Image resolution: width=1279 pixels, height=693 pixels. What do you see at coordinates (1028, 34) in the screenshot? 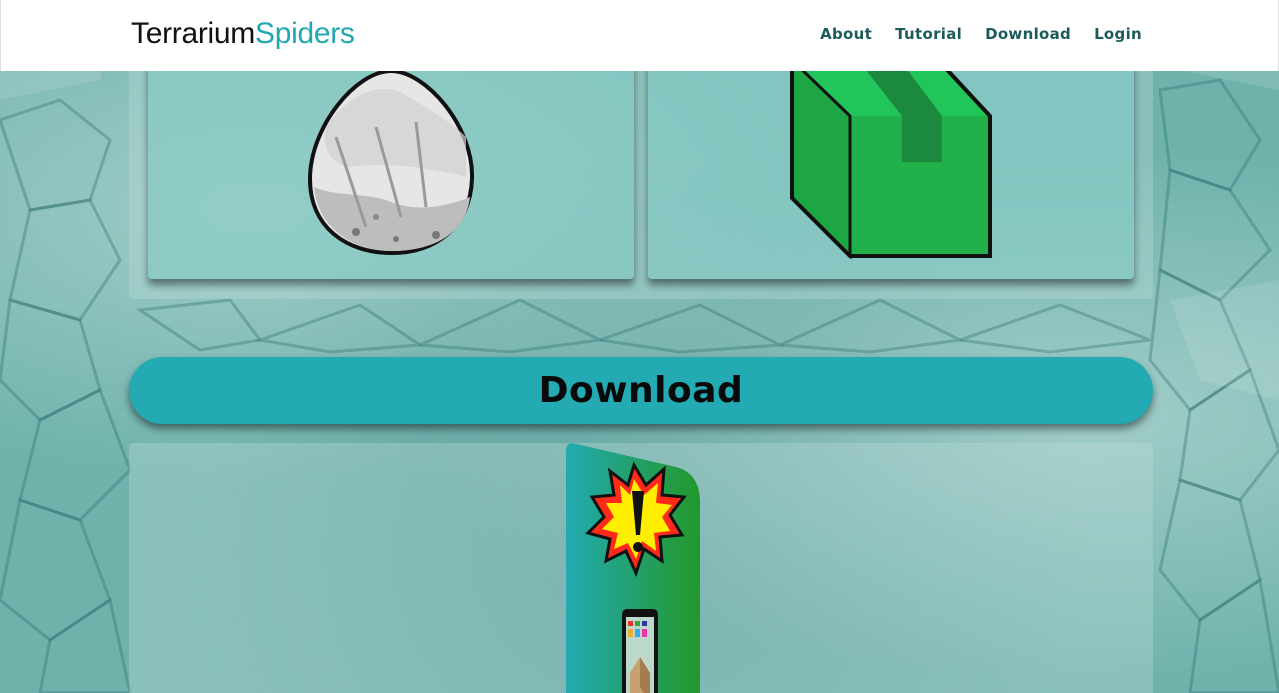
I see `nav-download-link: Download` at bounding box center [1028, 34].